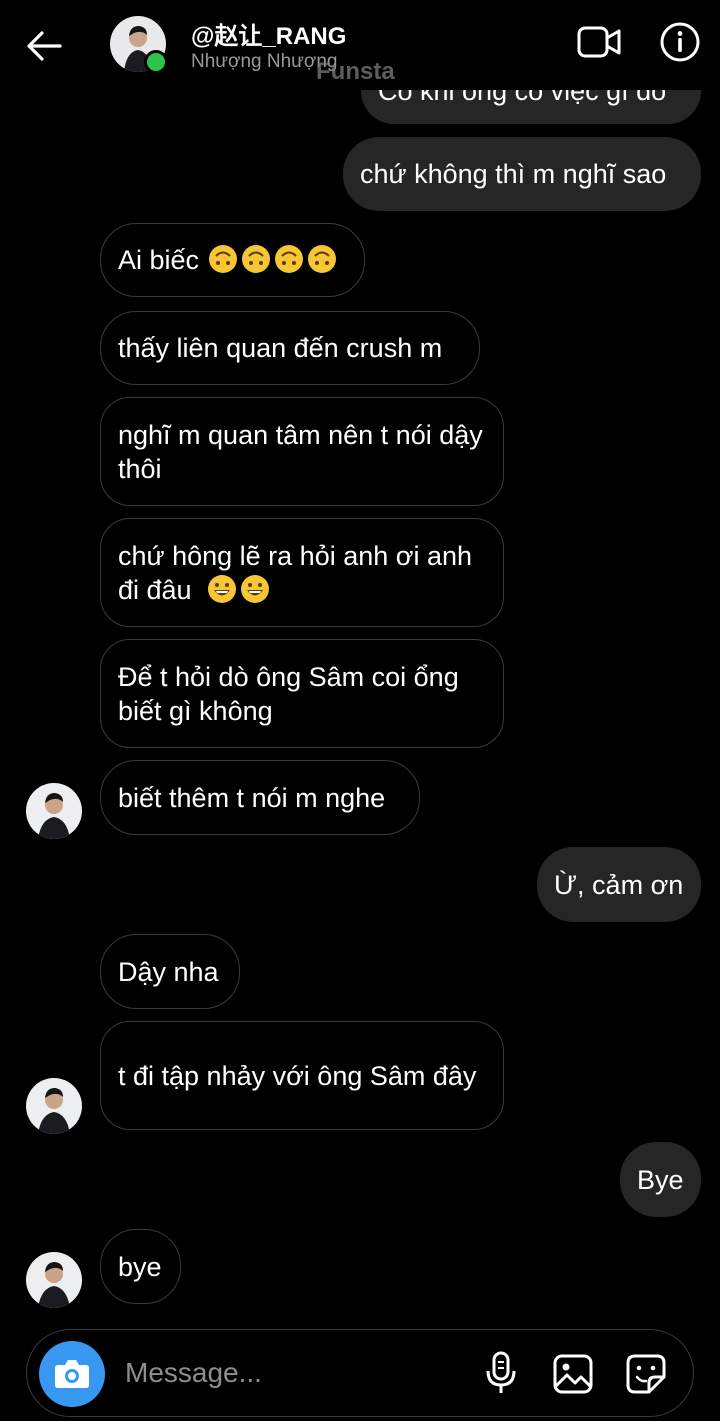 The width and height of the screenshot is (720, 1421). I want to click on message-text: Dậy nha, so click(168, 971).